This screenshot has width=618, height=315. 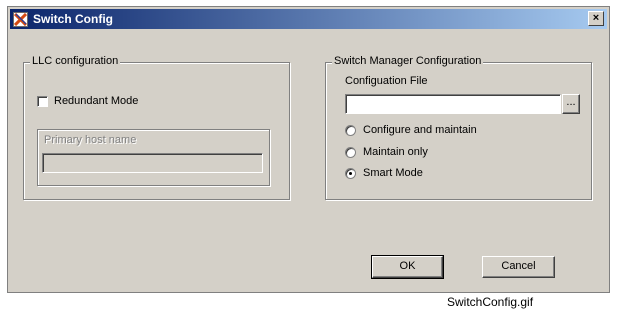 I want to click on radio-configure-and-maintain: Configure and maintain, so click(x=411, y=130).